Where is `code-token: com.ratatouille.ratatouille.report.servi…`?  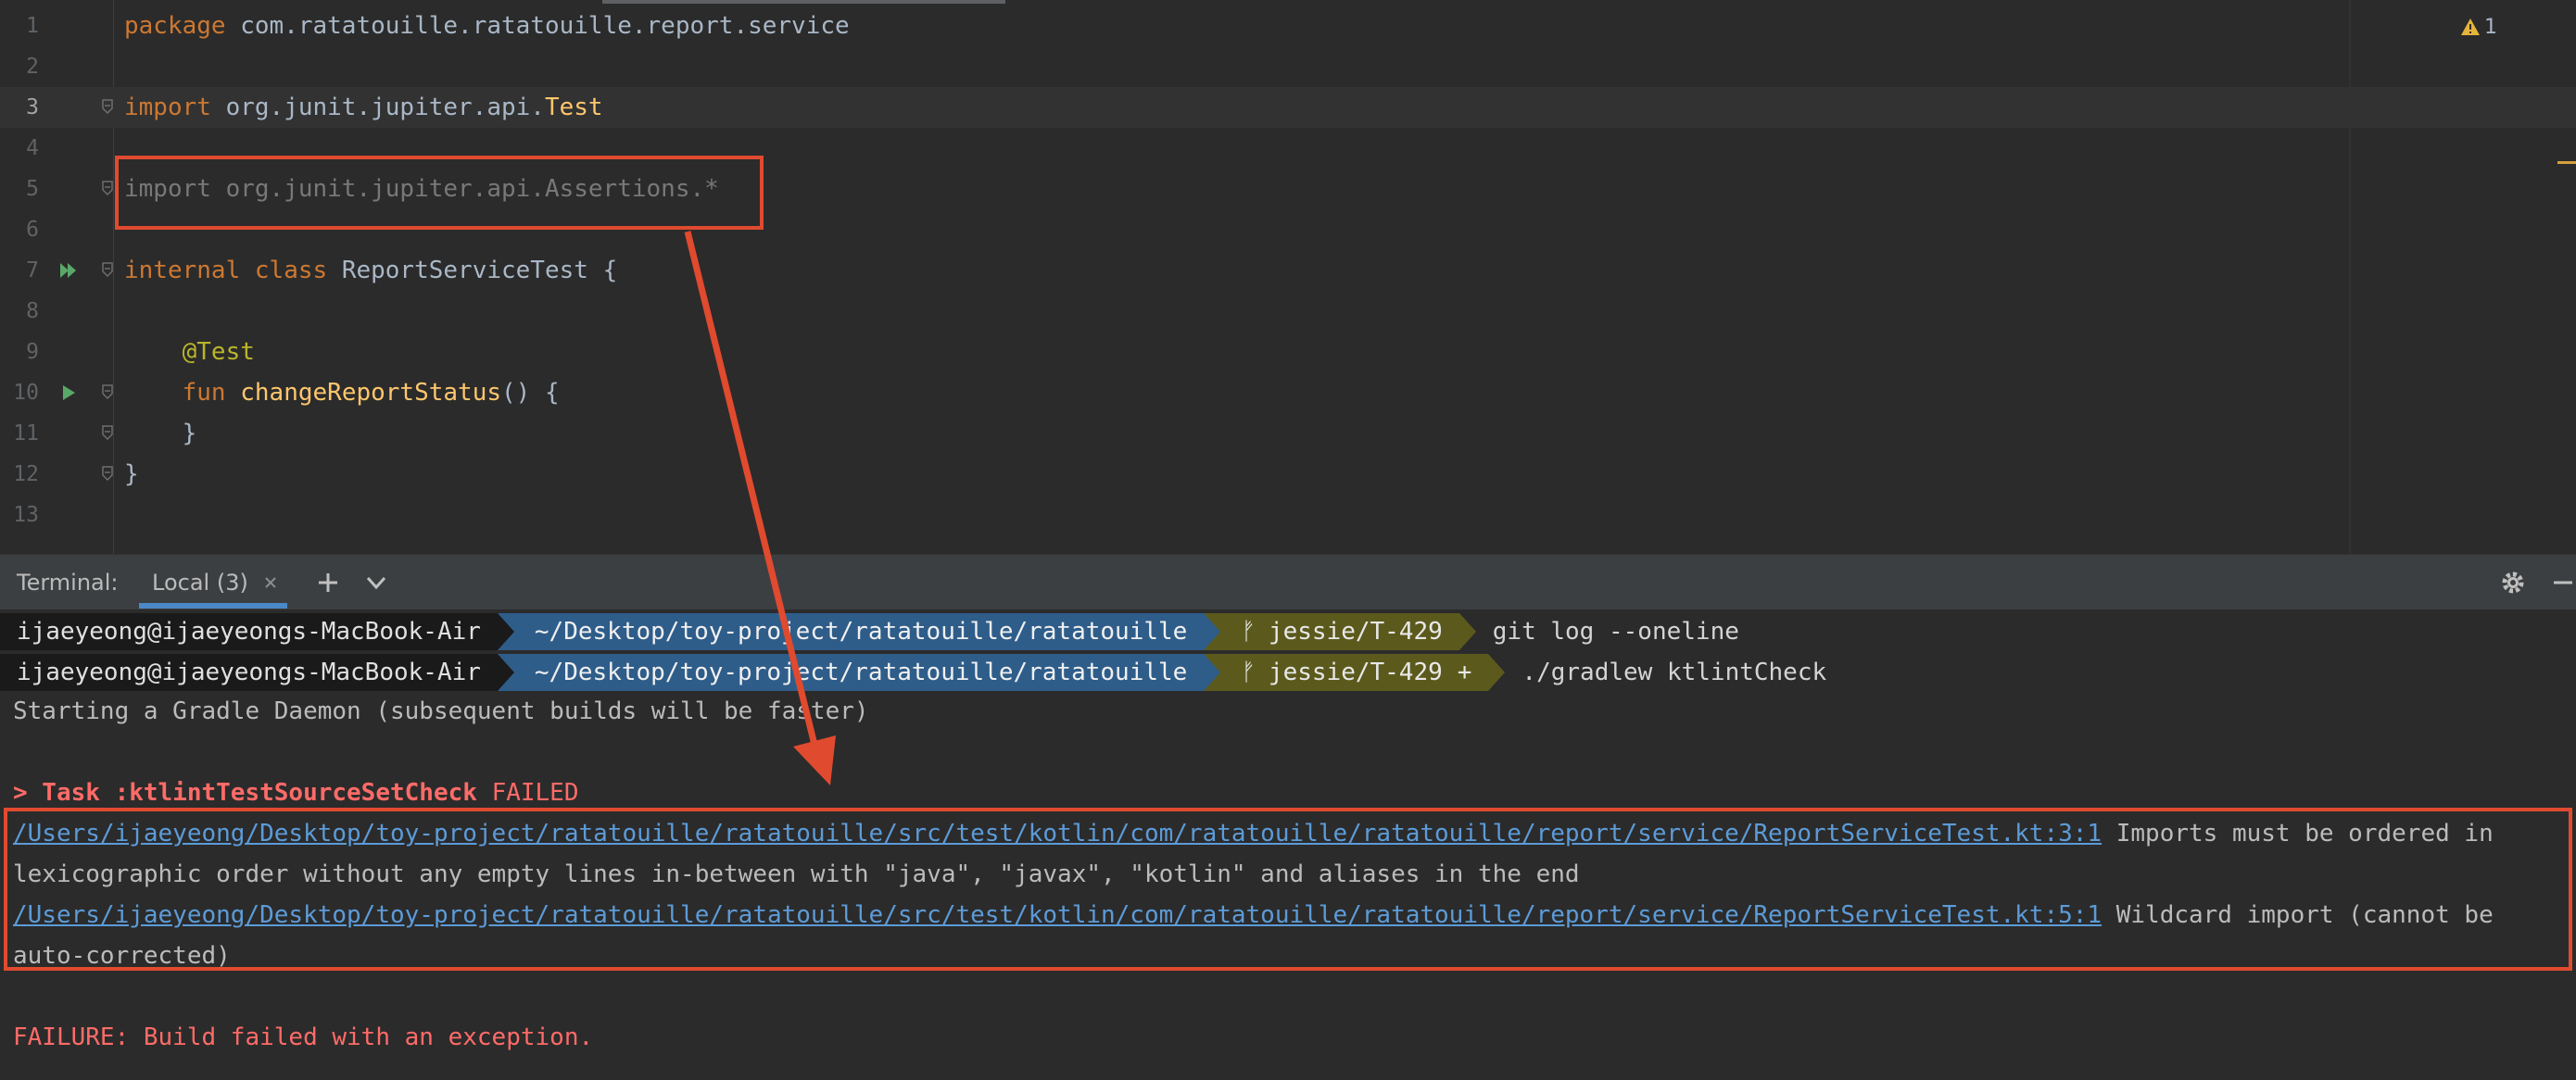 code-token: com.ratatouille.ratatouille.report.servi… is located at coordinates (545, 26).